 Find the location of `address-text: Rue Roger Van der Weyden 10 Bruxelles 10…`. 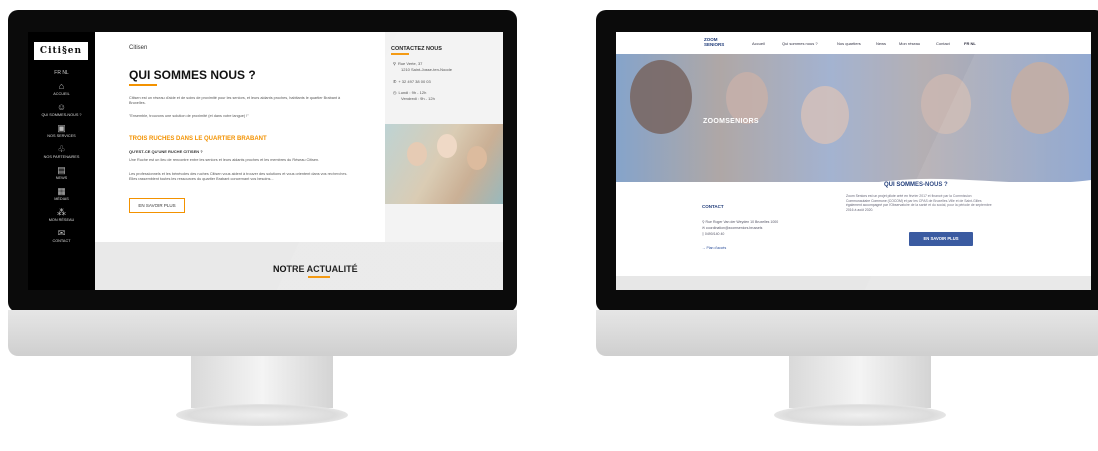

address-text: Rue Roger Van der Weyden 10 Bruxelles 10… is located at coordinates (742, 222).